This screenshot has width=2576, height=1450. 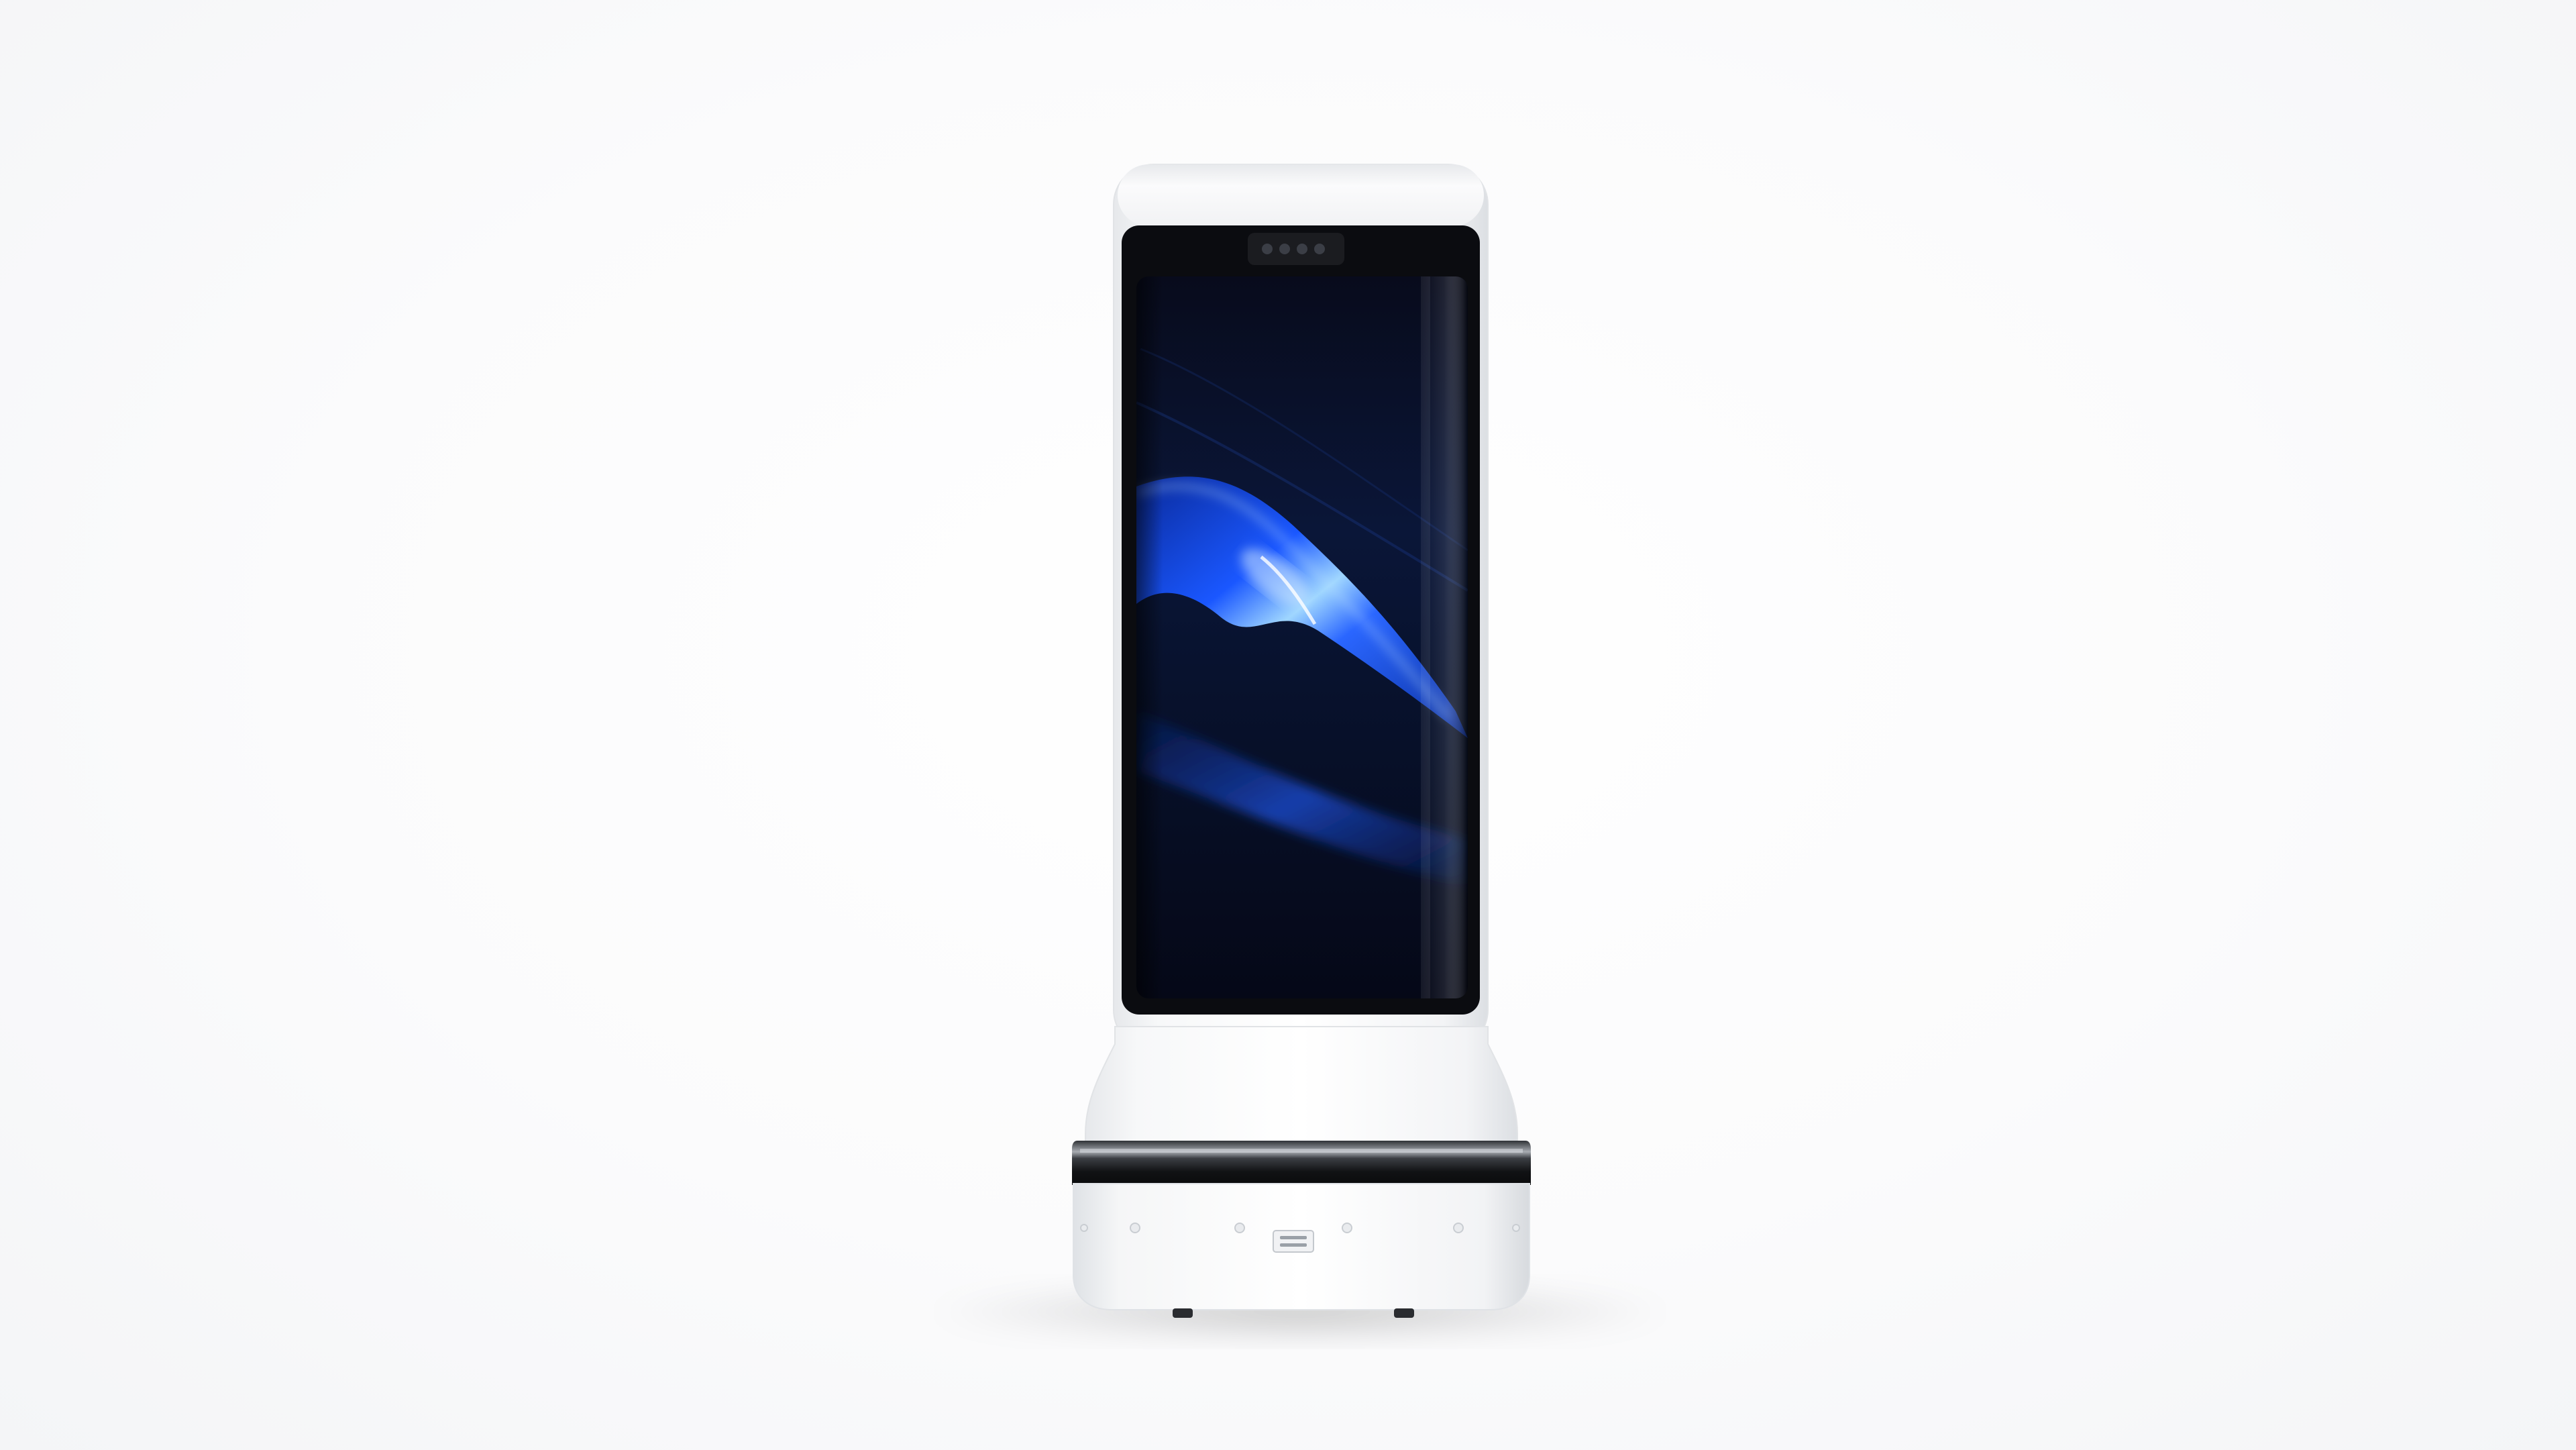 What do you see at coordinates (1404, 1313) in the screenshot?
I see `wheel-right` at bounding box center [1404, 1313].